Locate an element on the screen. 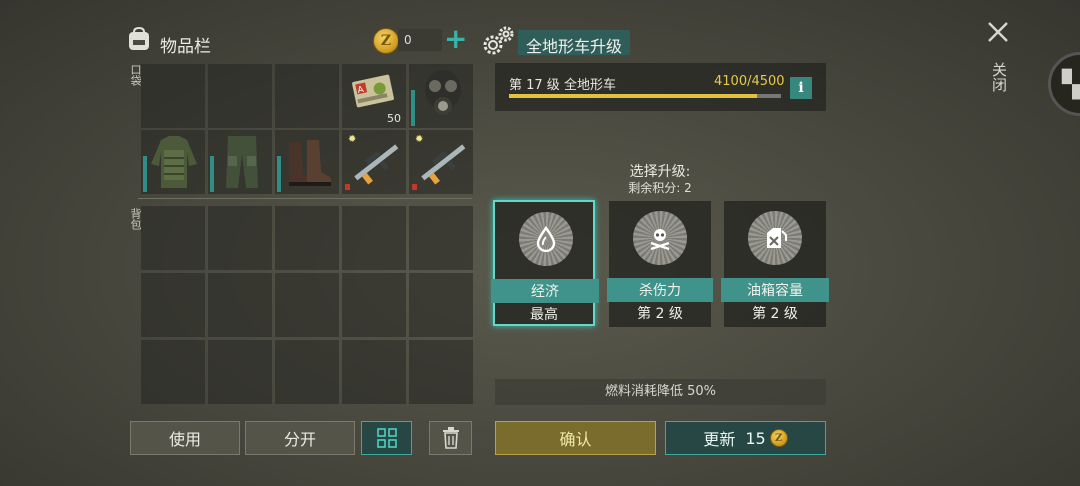  choose-upgrade-label: 选择升级: is located at coordinates (660, 172).